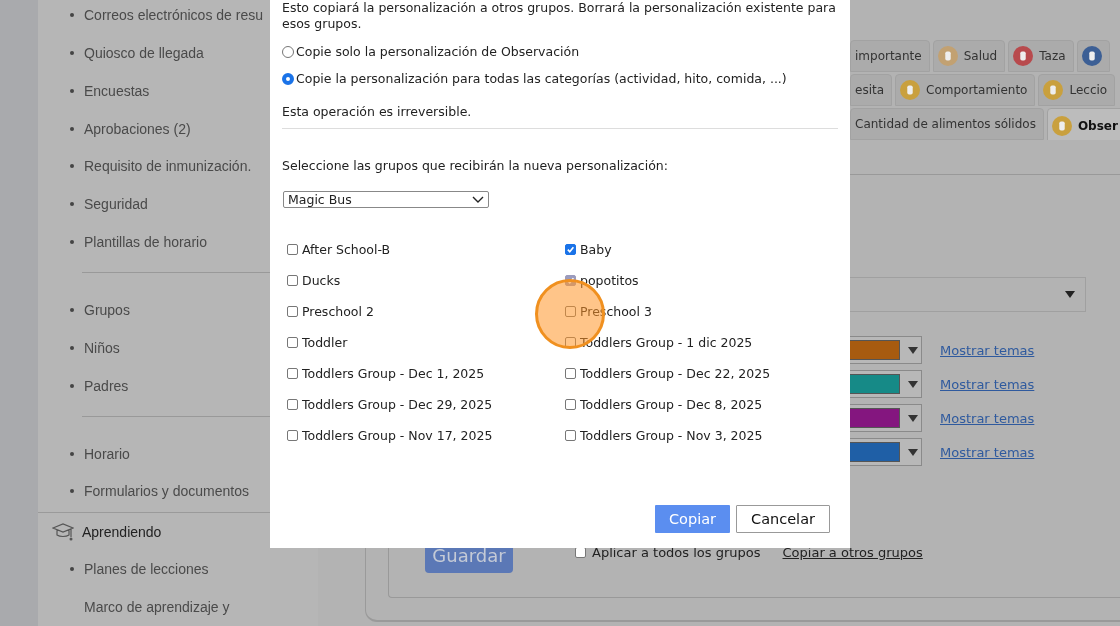 Image resolution: width=1120 pixels, height=626 pixels. I want to click on group-label: popotitos, so click(609, 280).